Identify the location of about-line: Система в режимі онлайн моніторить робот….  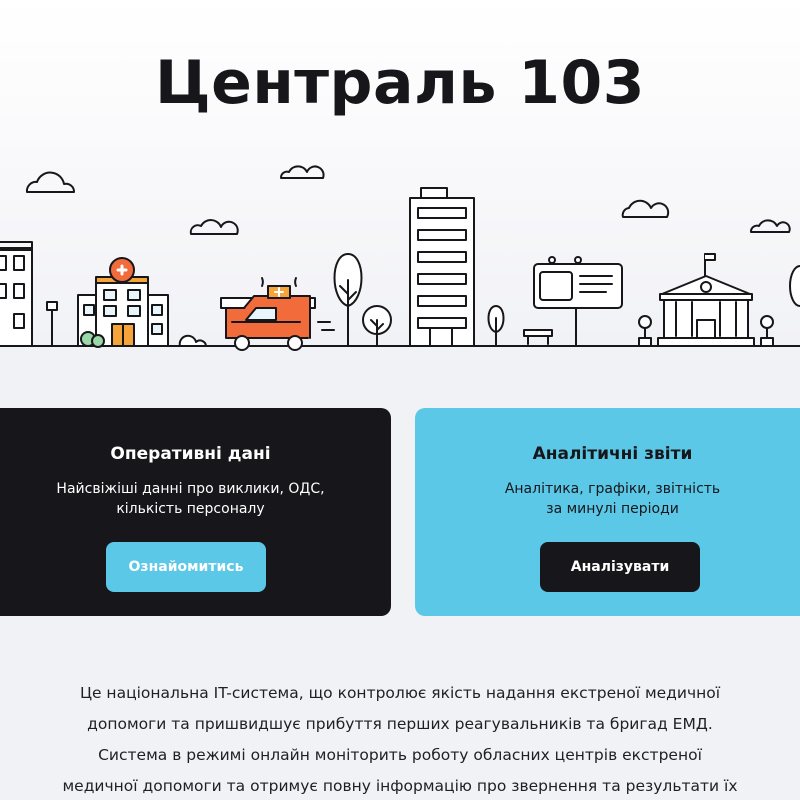
(400, 755).